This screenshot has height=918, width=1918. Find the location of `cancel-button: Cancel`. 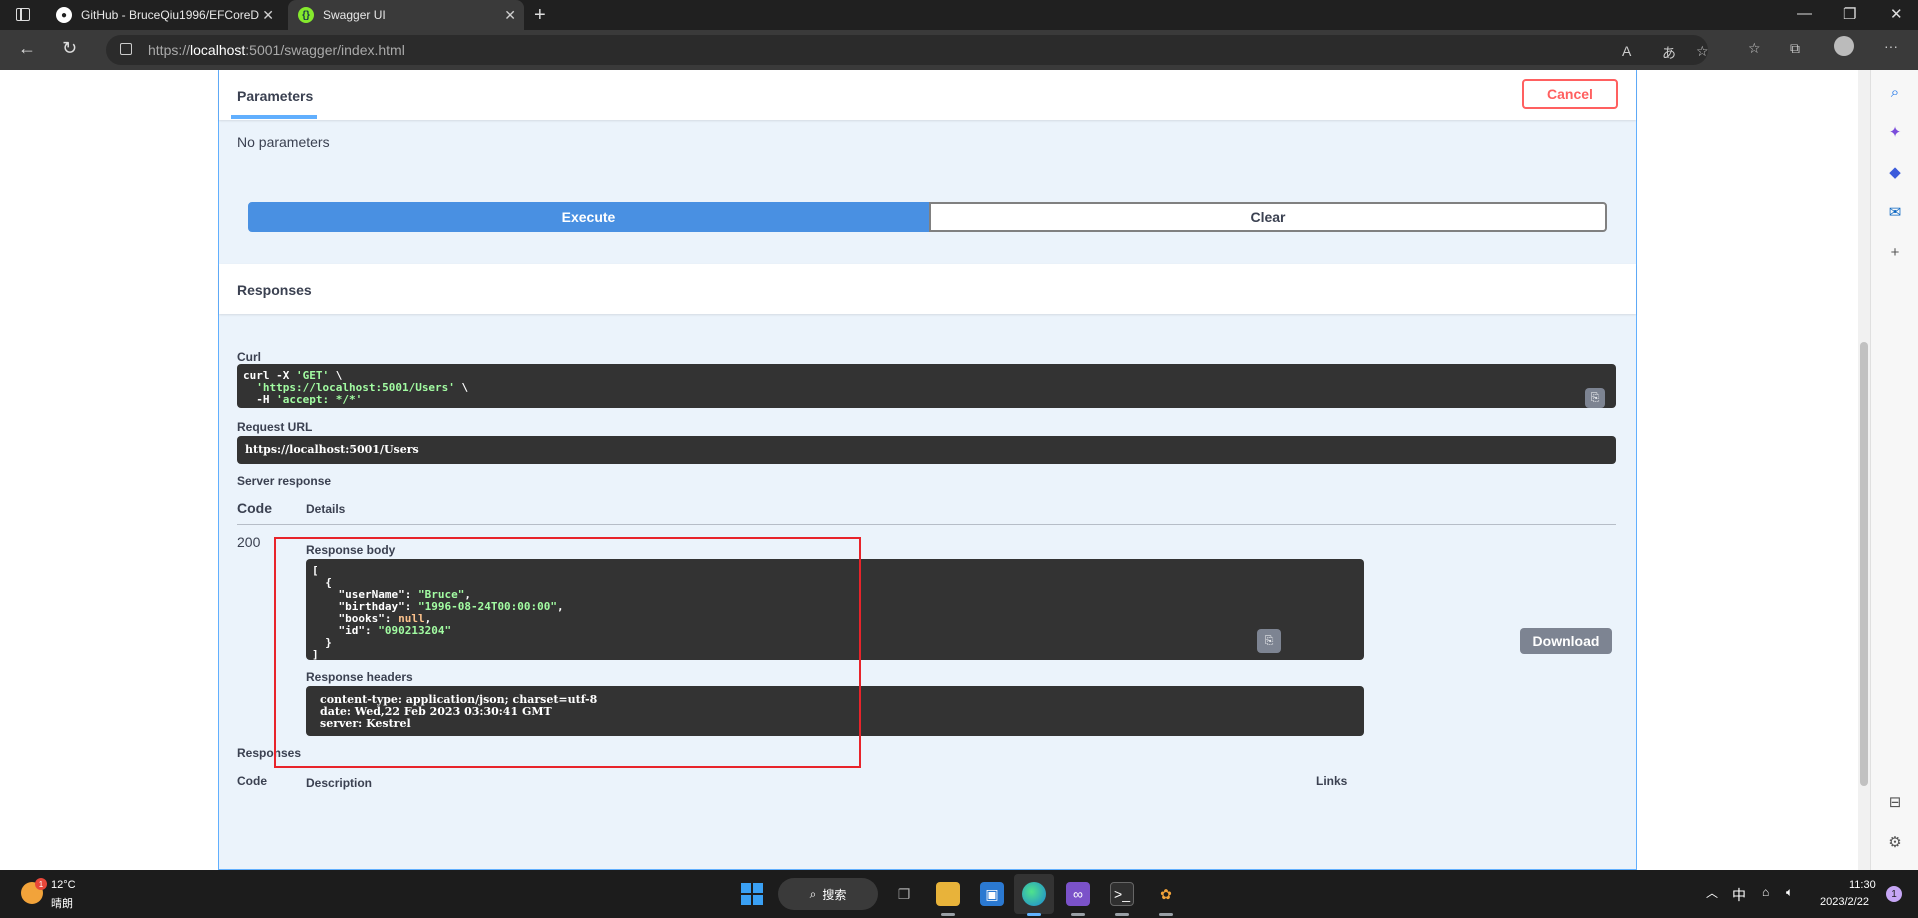

cancel-button: Cancel is located at coordinates (1570, 94).